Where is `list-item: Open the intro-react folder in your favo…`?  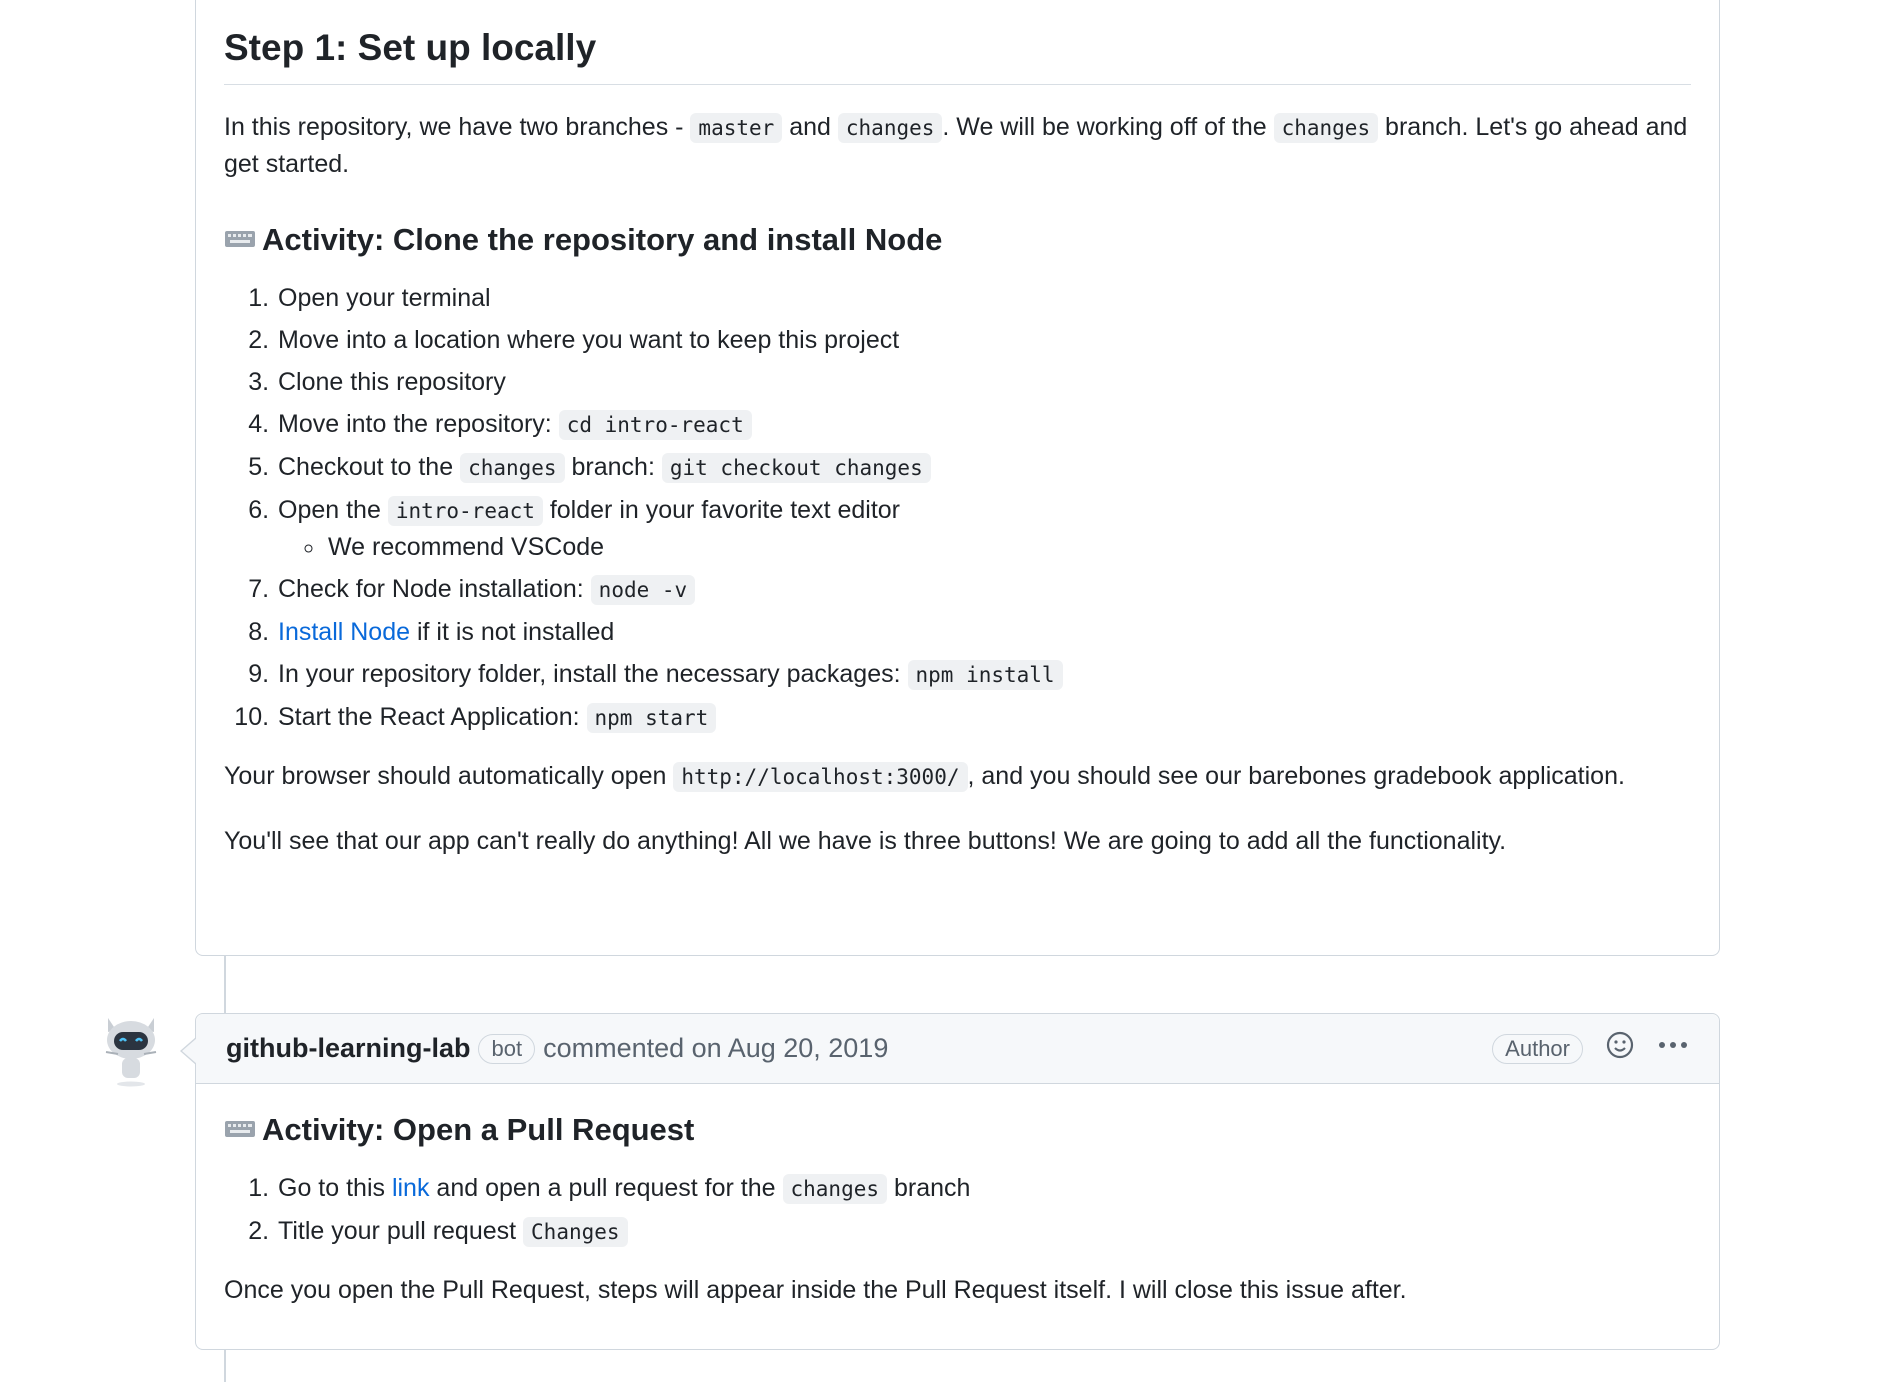
list-item: Open the intro-react folder in your favo… is located at coordinates (983, 528).